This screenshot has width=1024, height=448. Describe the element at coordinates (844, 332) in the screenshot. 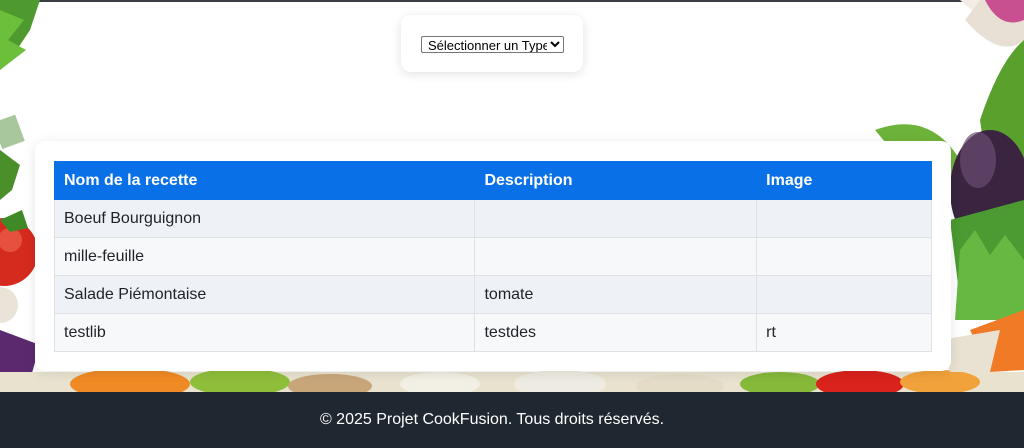

I see `cell-image: rt` at that location.